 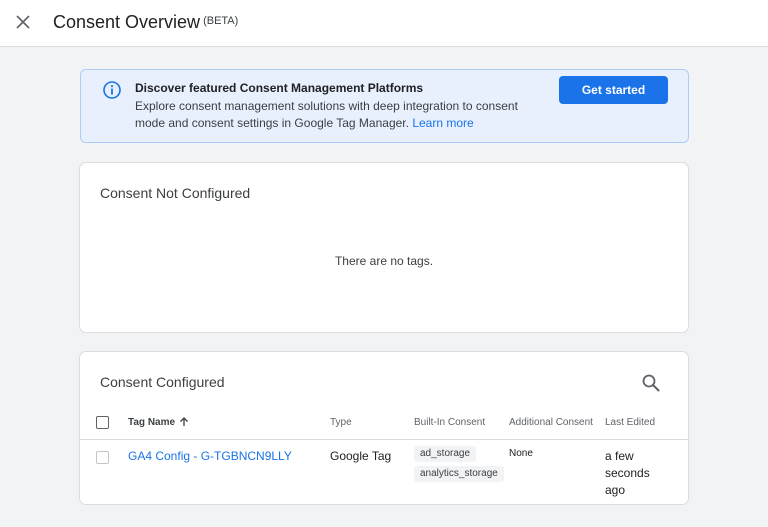 What do you see at coordinates (112, 90) in the screenshot?
I see `info-icon` at bounding box center [112, 90].